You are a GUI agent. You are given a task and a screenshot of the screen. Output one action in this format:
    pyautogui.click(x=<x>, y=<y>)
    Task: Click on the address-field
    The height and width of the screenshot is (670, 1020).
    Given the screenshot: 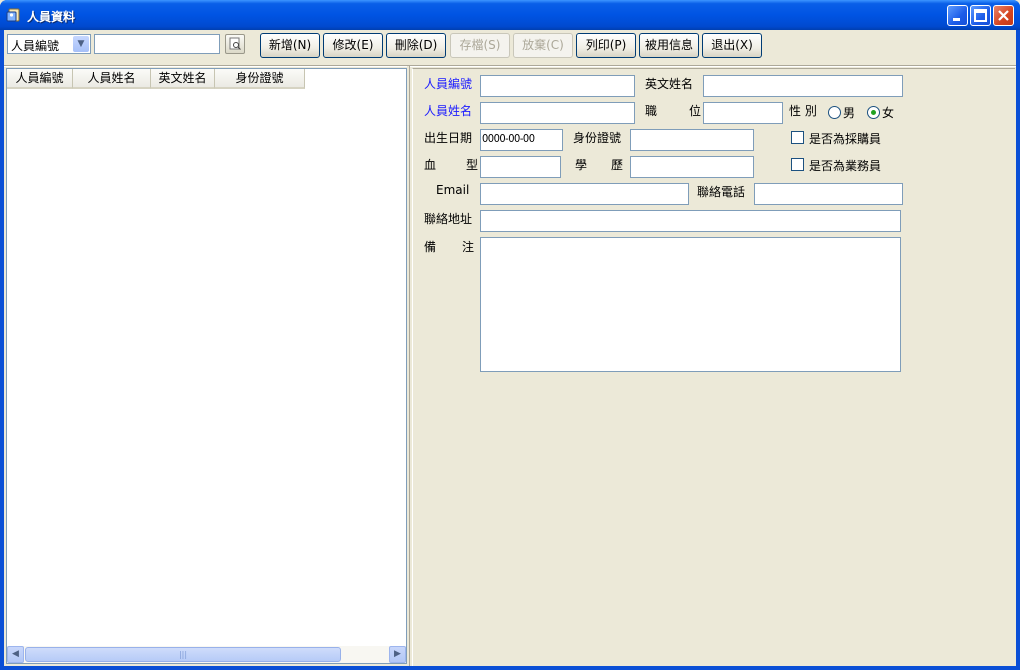 What is the action you would take?
    pyautogui.click(x=690, y=221)
    